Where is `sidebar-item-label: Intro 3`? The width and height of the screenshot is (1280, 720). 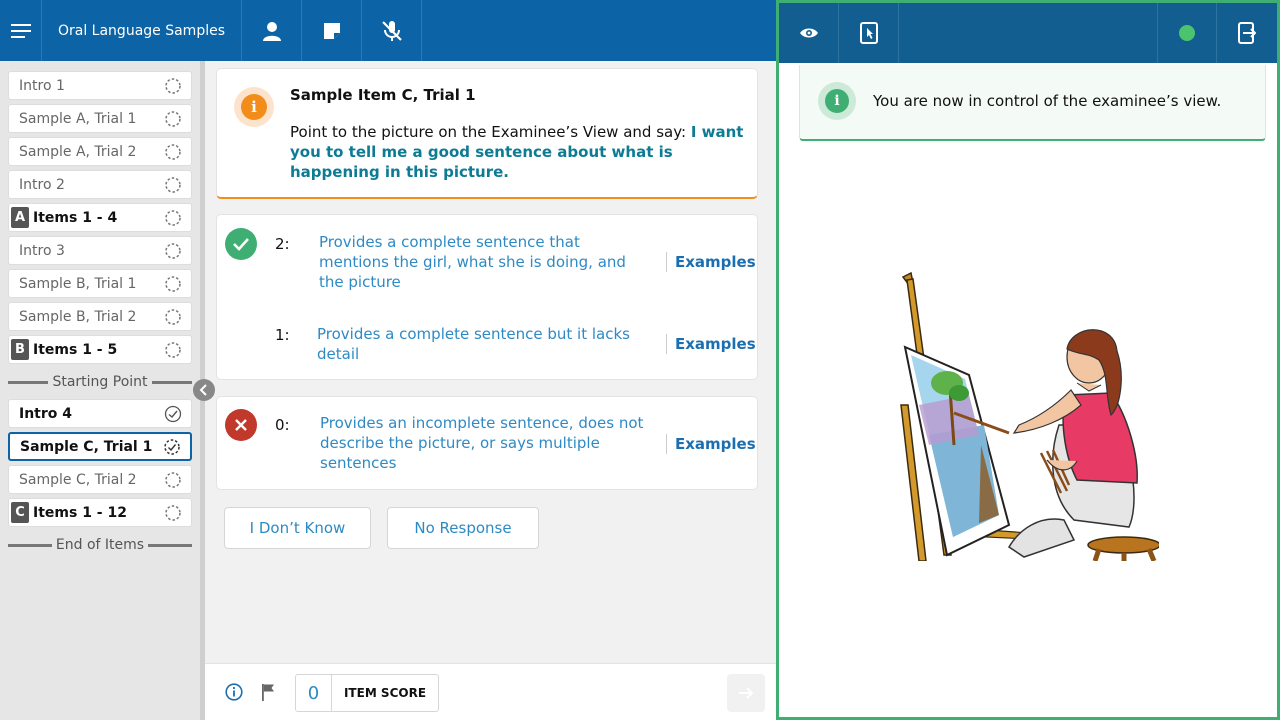
sidebar-item-label: Intro 3 is located at coordinates (42, 250).